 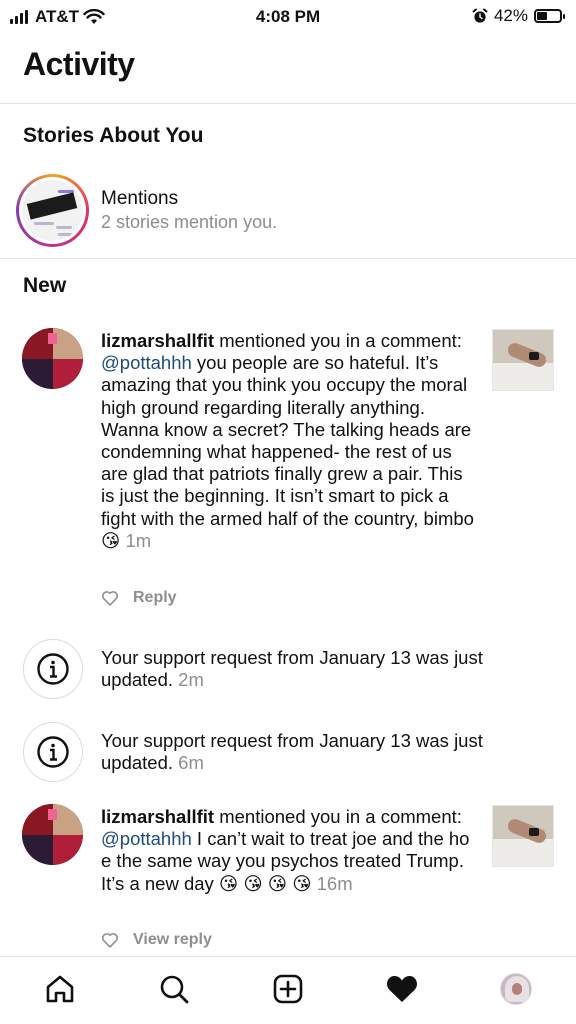 I want to click on create-post-icon, so click(x=288, y=989).